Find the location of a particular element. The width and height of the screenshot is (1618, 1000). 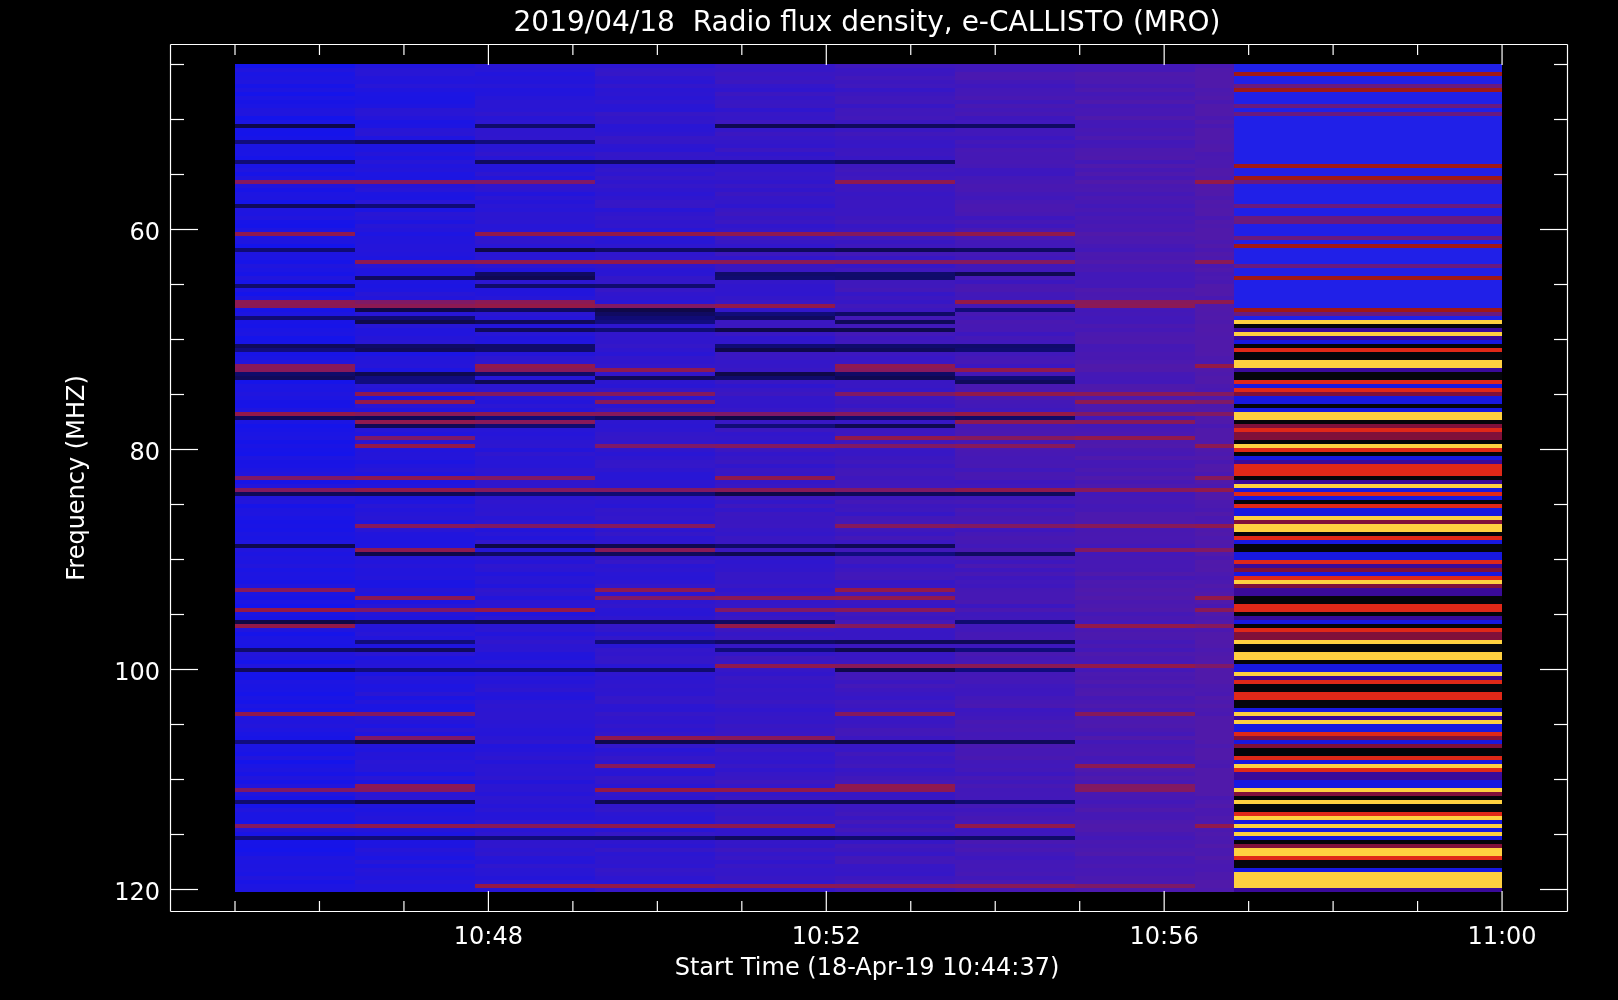

x-tick-label: 10:48 is located at coordinates (488, 936).